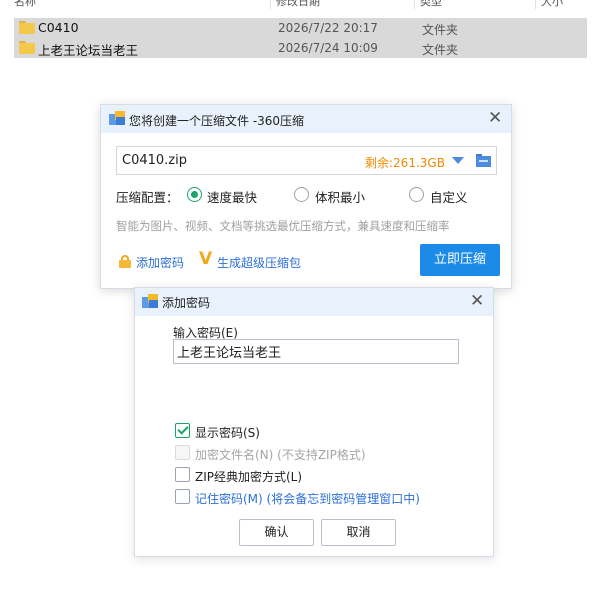  I want to click on zip-classic-encryption-label: ZIP经典加密方式(L), so click(248, 476).